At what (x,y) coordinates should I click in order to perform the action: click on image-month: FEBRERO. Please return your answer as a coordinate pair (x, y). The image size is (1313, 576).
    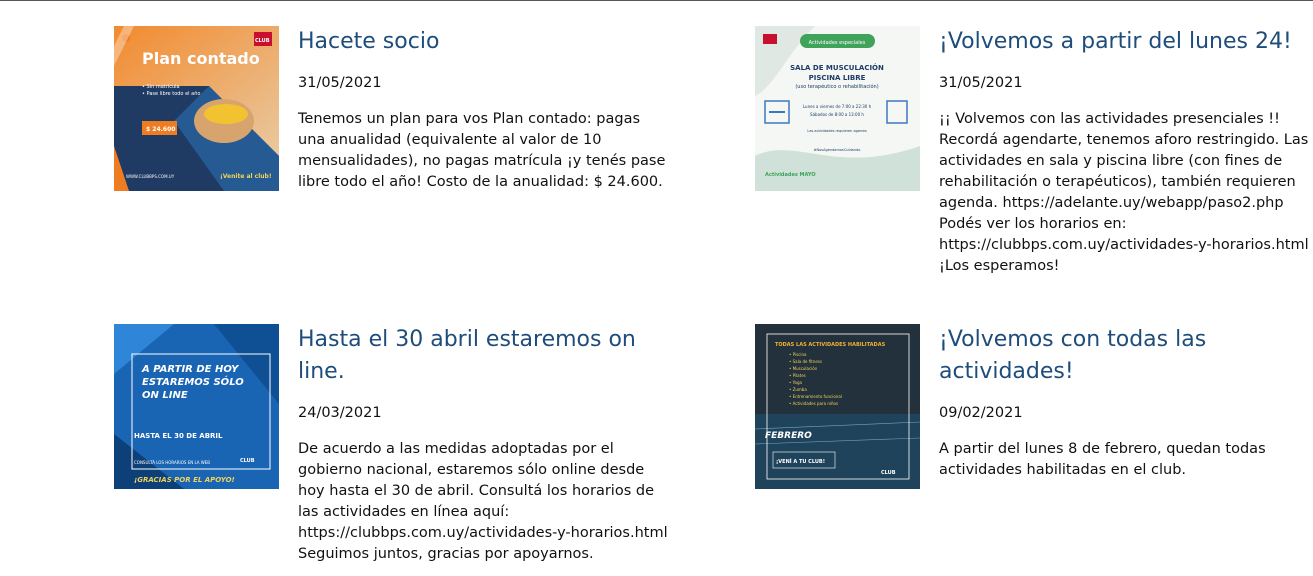
    Looking at the image, I should click on (788, 436).